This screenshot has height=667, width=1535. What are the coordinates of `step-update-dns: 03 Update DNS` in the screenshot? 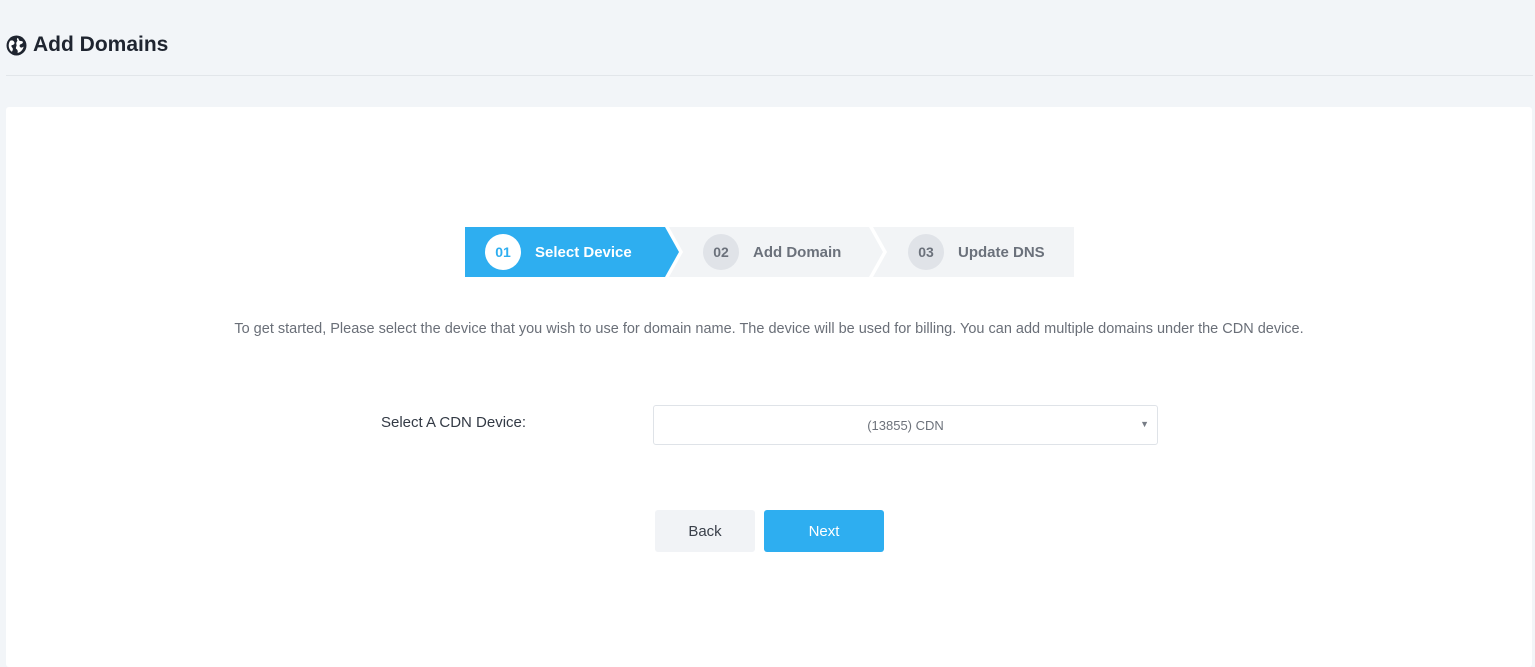 It's located at (973, 252).